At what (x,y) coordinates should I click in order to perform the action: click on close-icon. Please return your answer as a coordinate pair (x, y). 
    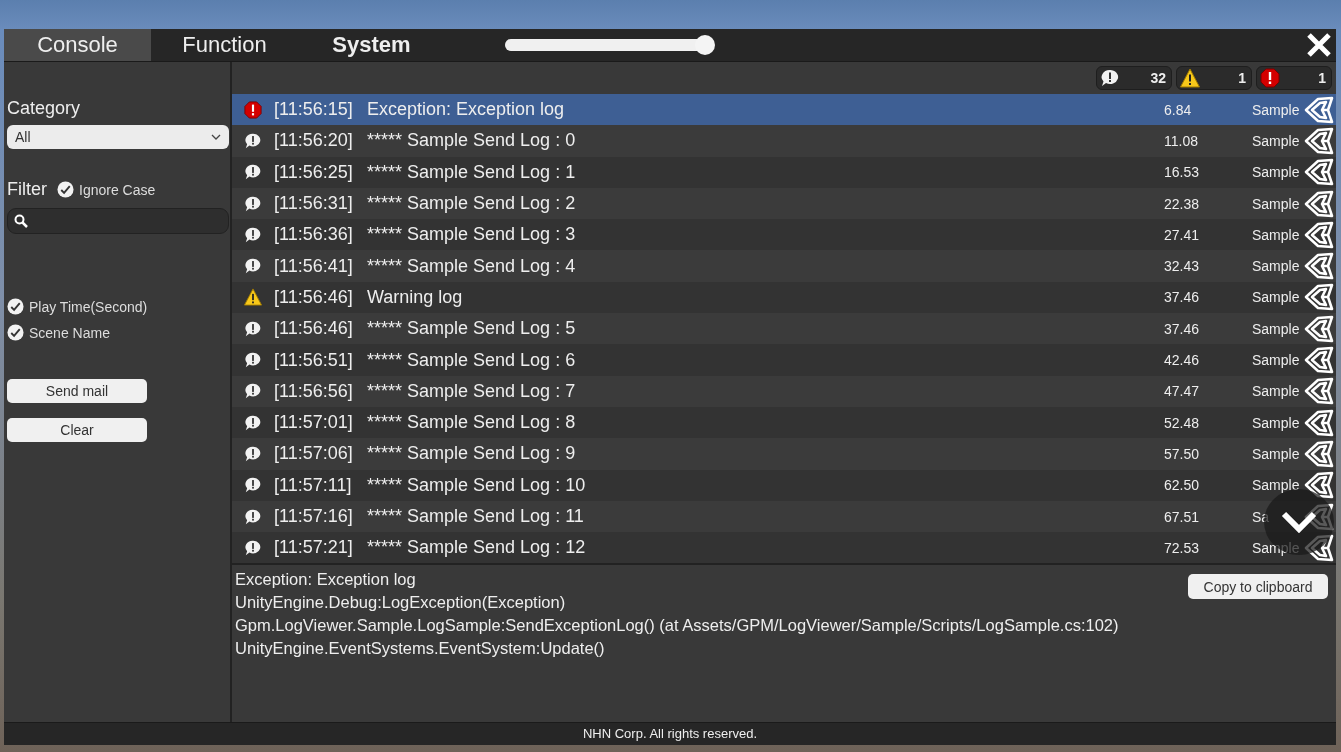
    Looking at the image, I should click on (1319, 45).